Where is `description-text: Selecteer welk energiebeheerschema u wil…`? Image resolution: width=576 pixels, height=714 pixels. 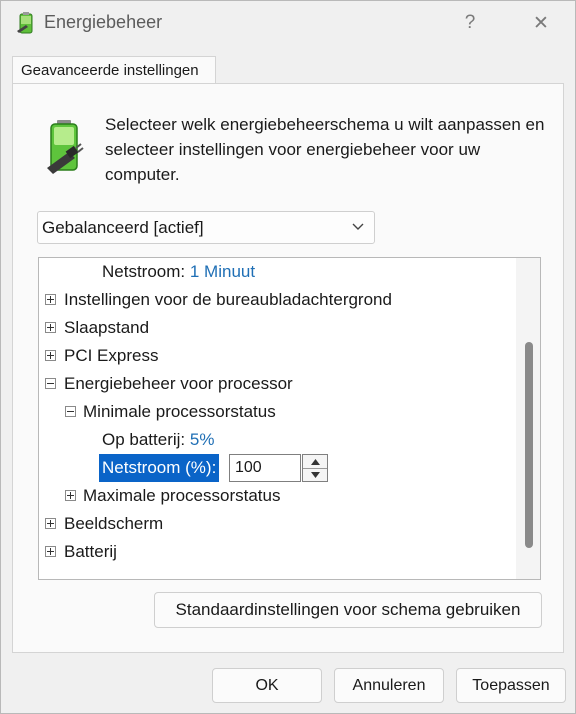
description-text: Selecteer welk energiebeheerschema u wil… is located at coordinates (325, 149).